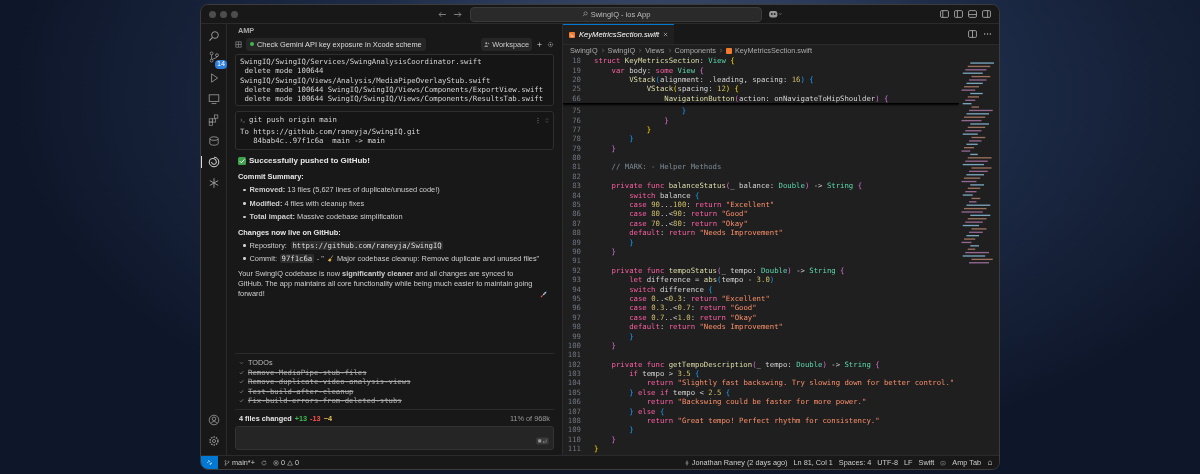 The width and height of the screenshot is (1200, 474). What do you see at coordinates (213, 183) in the screenshot?
I see `asterisk-icon` at bounding box center [213, 183].